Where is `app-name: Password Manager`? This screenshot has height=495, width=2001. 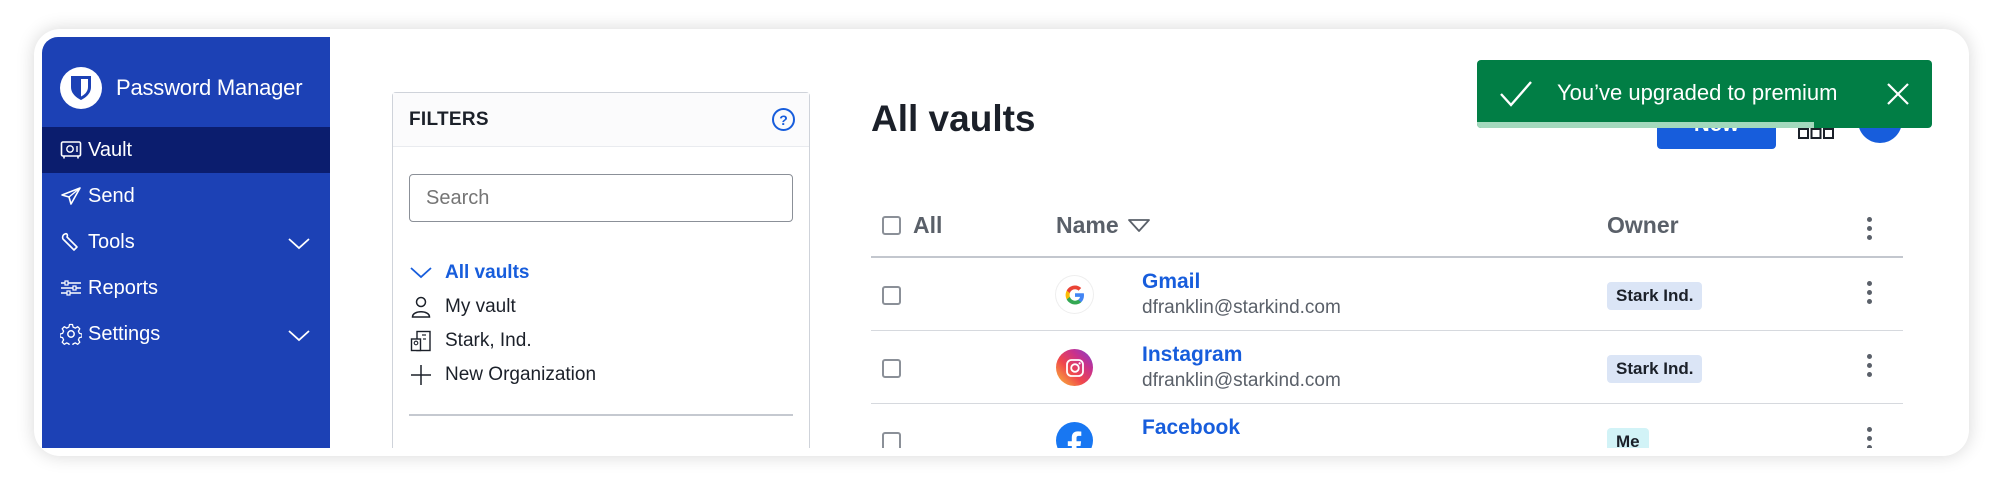
app-name: Password Manager is located at coordinates (209, 87).